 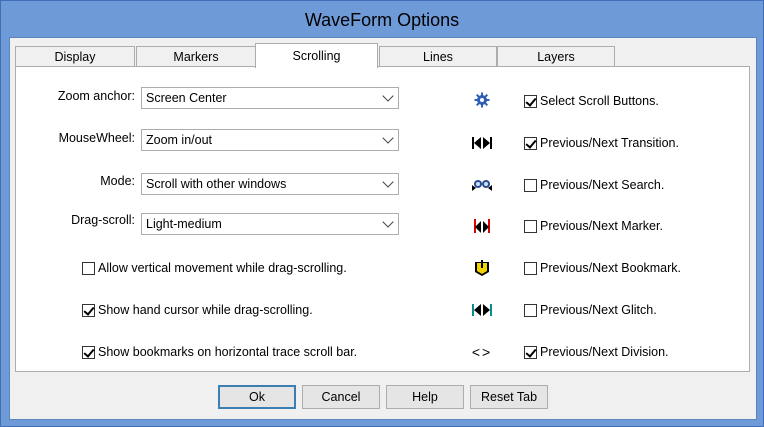 I want to click on window-title: WaveForm Options, so click(x=382, y=20).